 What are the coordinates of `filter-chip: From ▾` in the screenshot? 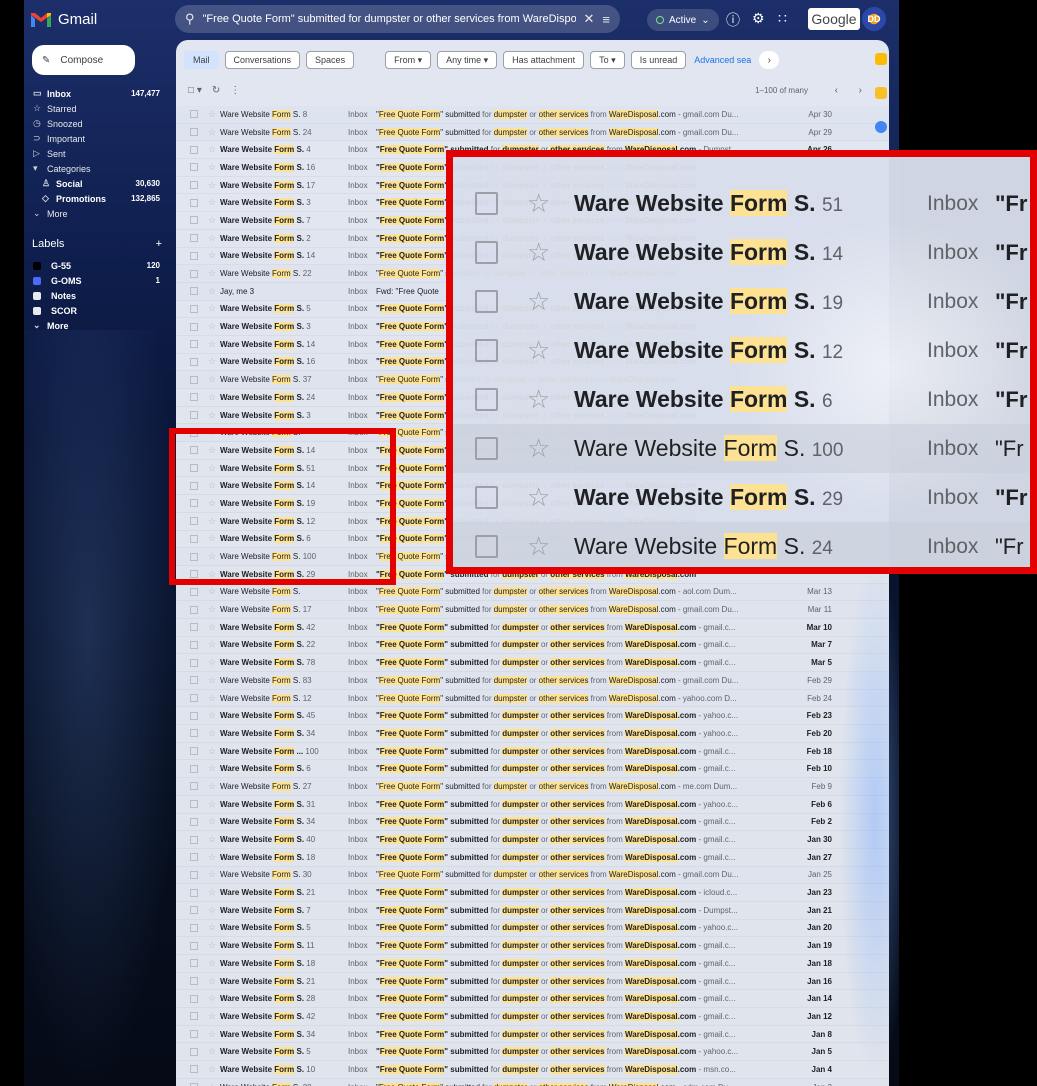 It's located at (408, 60).